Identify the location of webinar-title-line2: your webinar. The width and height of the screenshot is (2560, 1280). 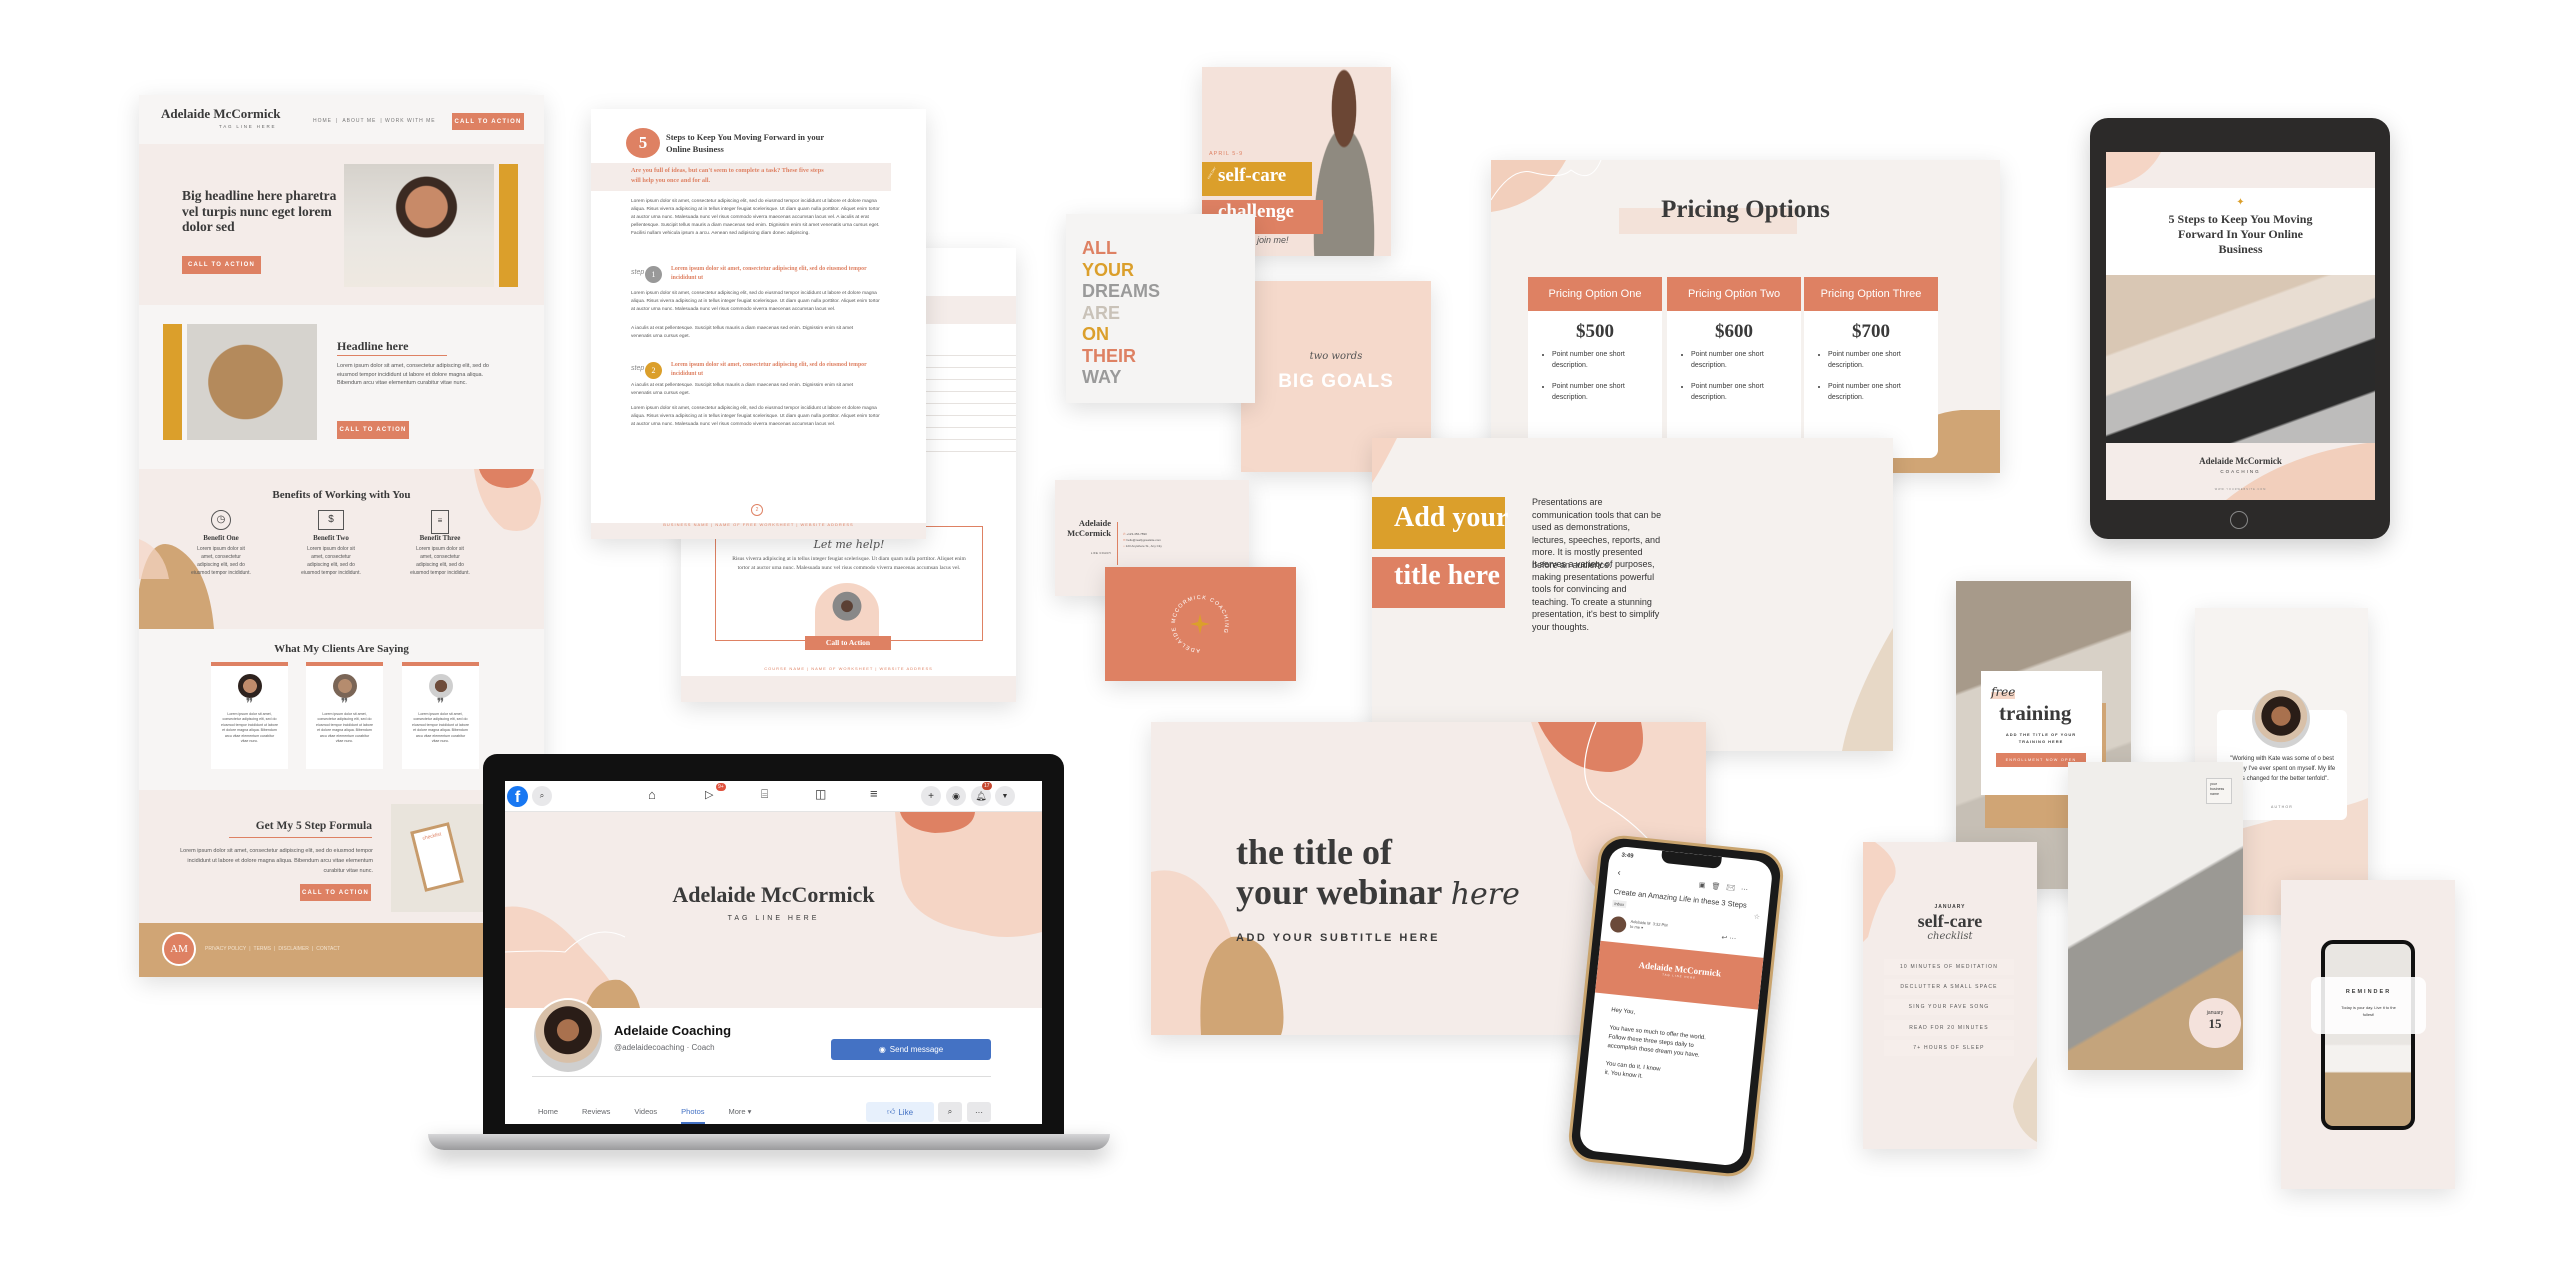
(1339, 892).